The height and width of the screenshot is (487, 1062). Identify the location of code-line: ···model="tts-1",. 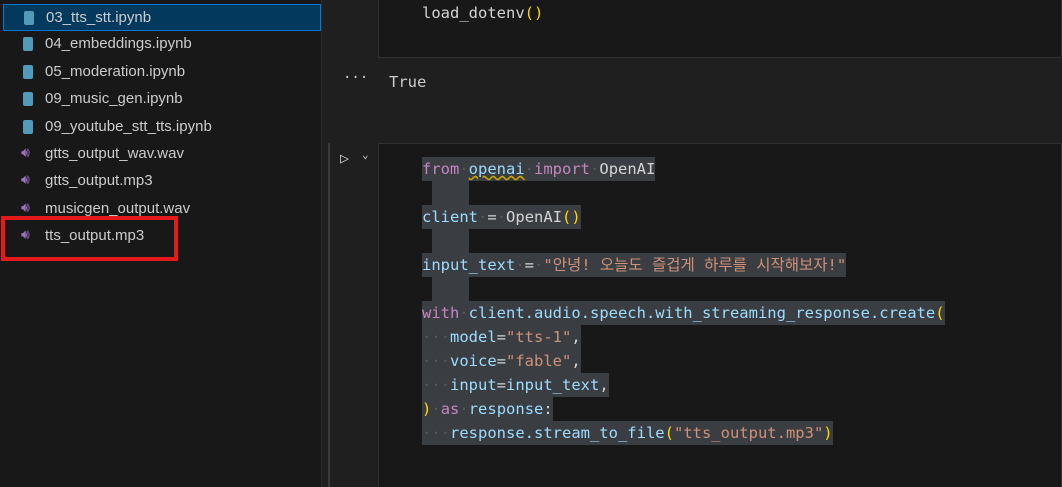
(501, 337).